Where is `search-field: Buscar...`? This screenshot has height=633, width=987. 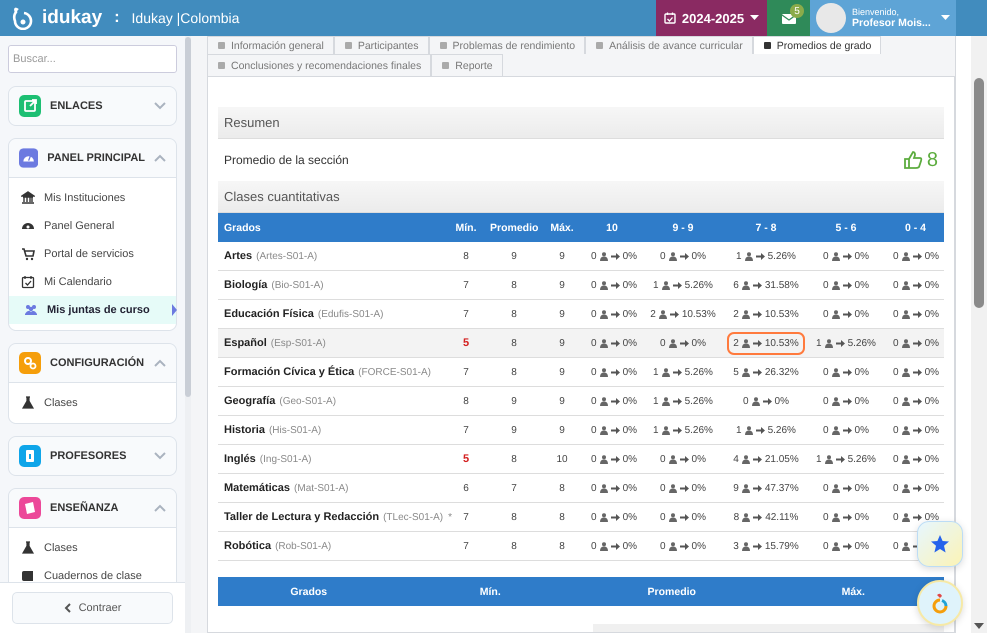
search-field: Buscar... is located at coordinates (92, 59).